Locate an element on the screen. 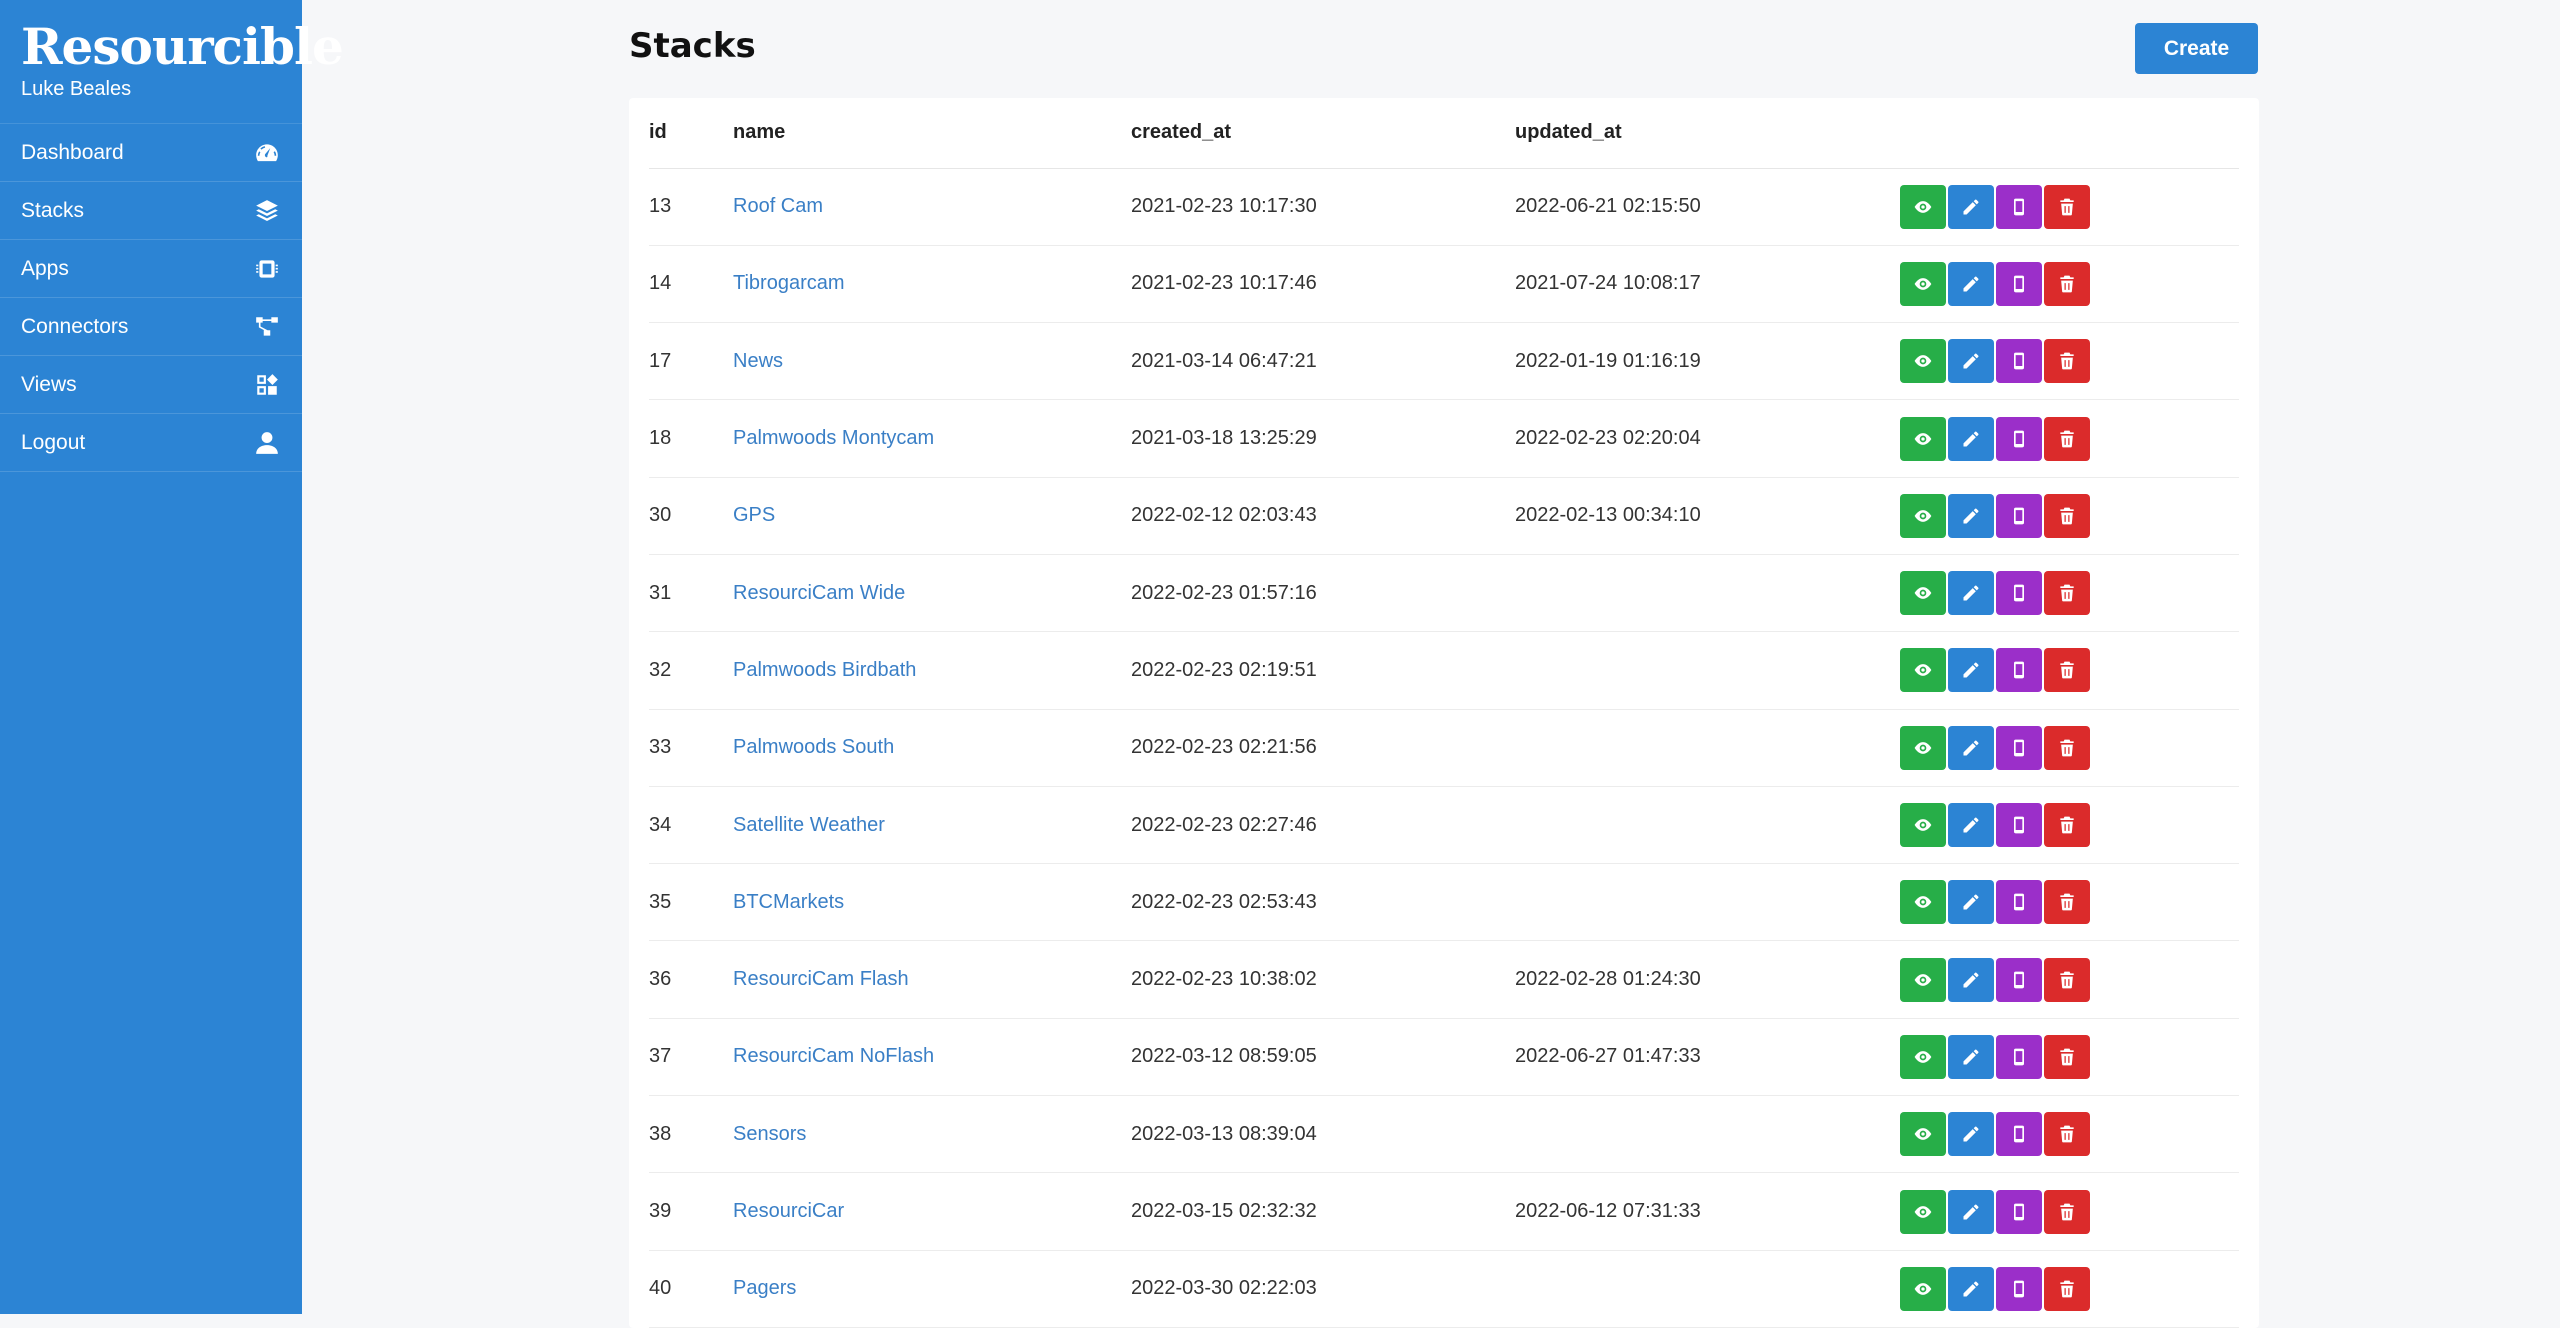 The image size is (2560, 1328). stack-name-link: ResourciCam NoFlash is located at coordinates (833, 1056).